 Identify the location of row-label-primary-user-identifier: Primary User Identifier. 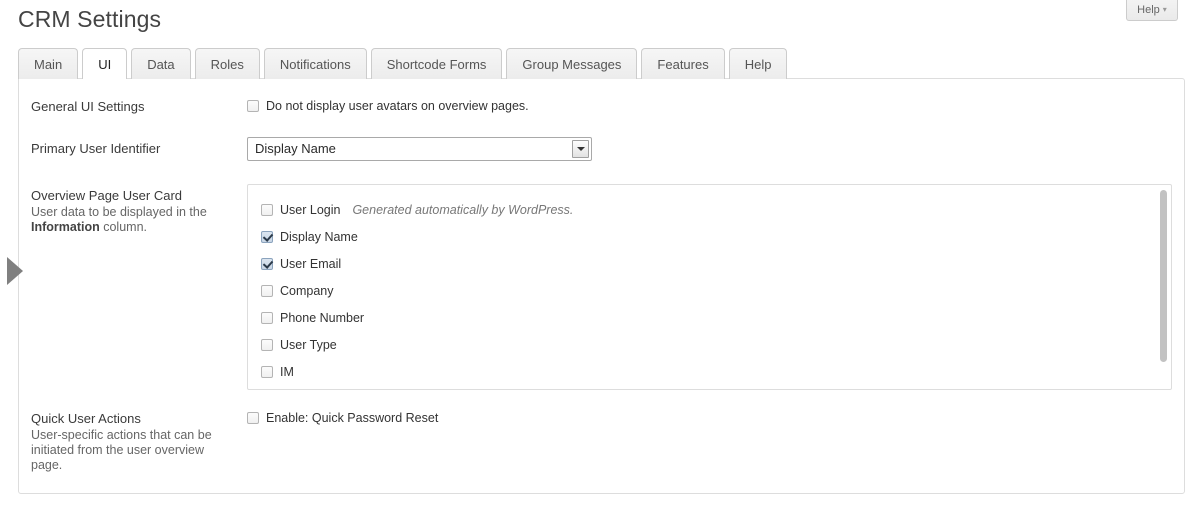
(133, 148).